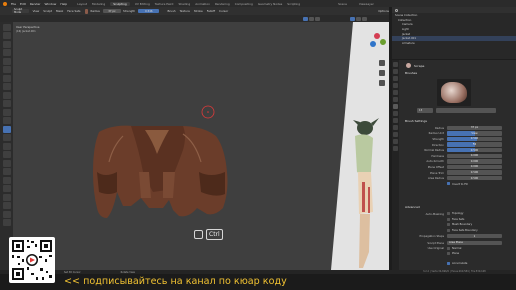  I want to click on texture-tab-icon, so click(395, 148).